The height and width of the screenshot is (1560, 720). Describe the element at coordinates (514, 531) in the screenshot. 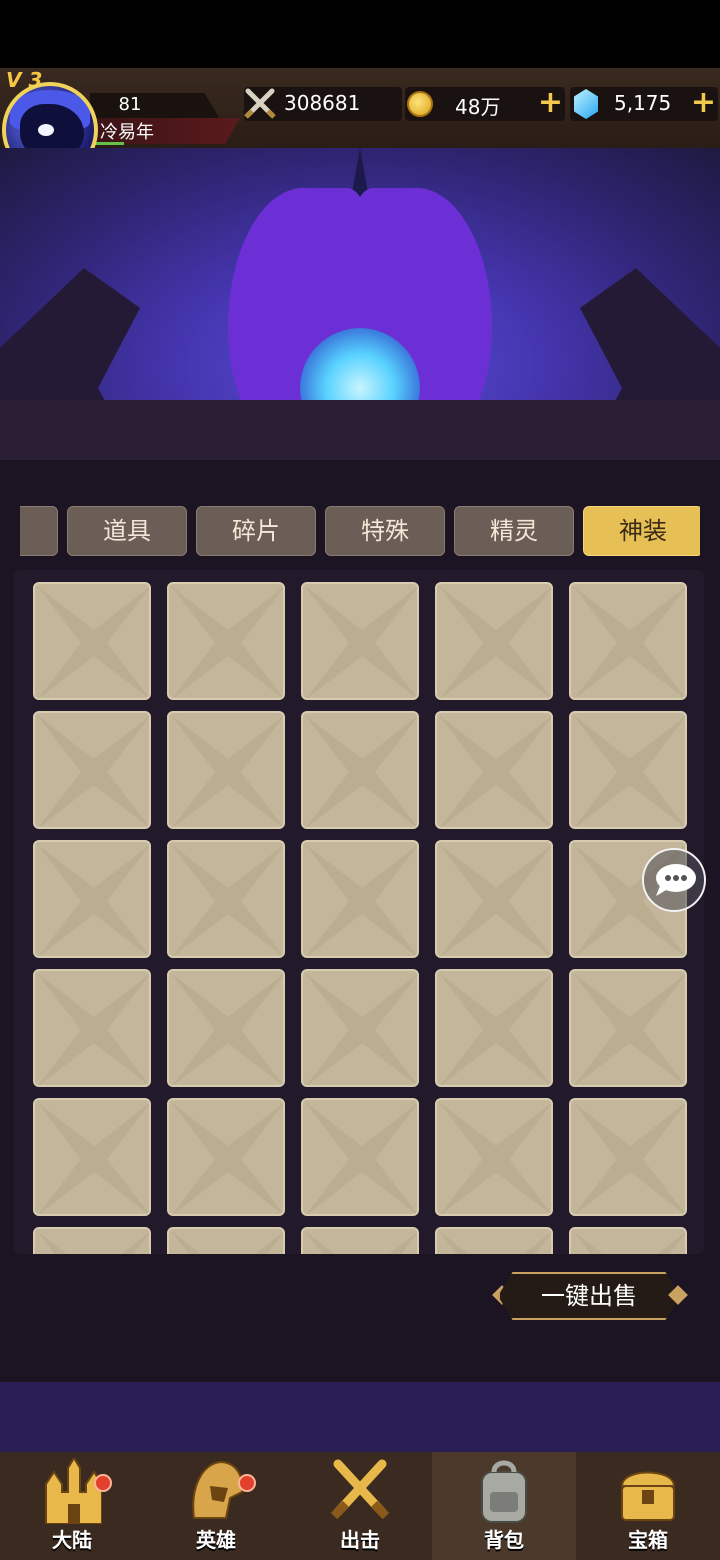

I see `tab-spirits: 精灵` at that location.